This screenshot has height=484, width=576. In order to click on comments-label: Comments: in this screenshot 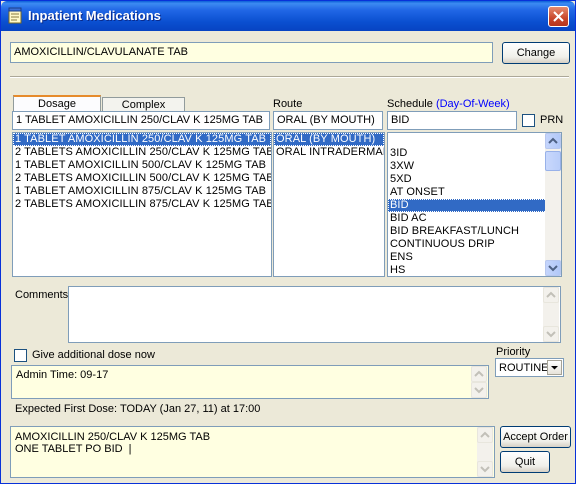, I will do `click(43, 295)`.